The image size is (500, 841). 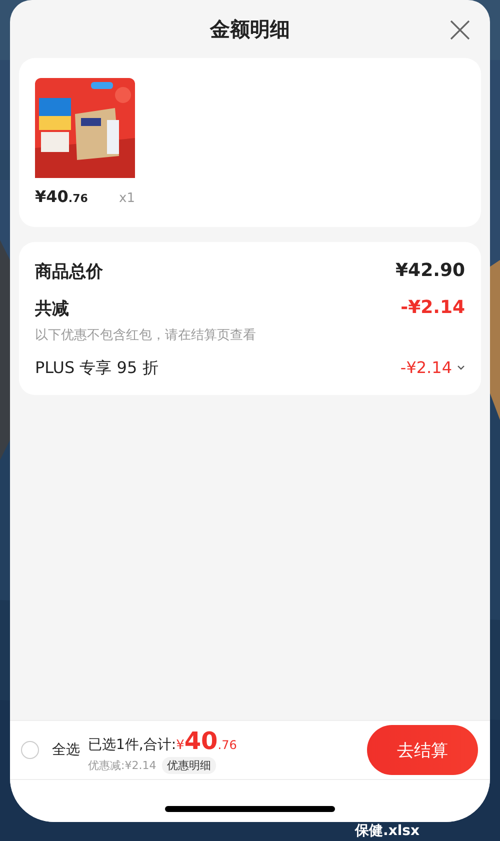 I want to click on close-button, so click(x=460, y=30).